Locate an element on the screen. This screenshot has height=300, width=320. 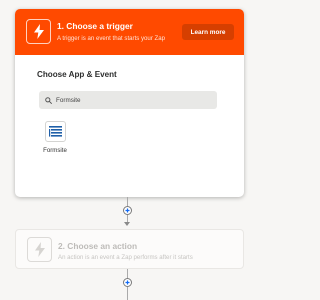
connector-line is located at coordinates (127, 293).